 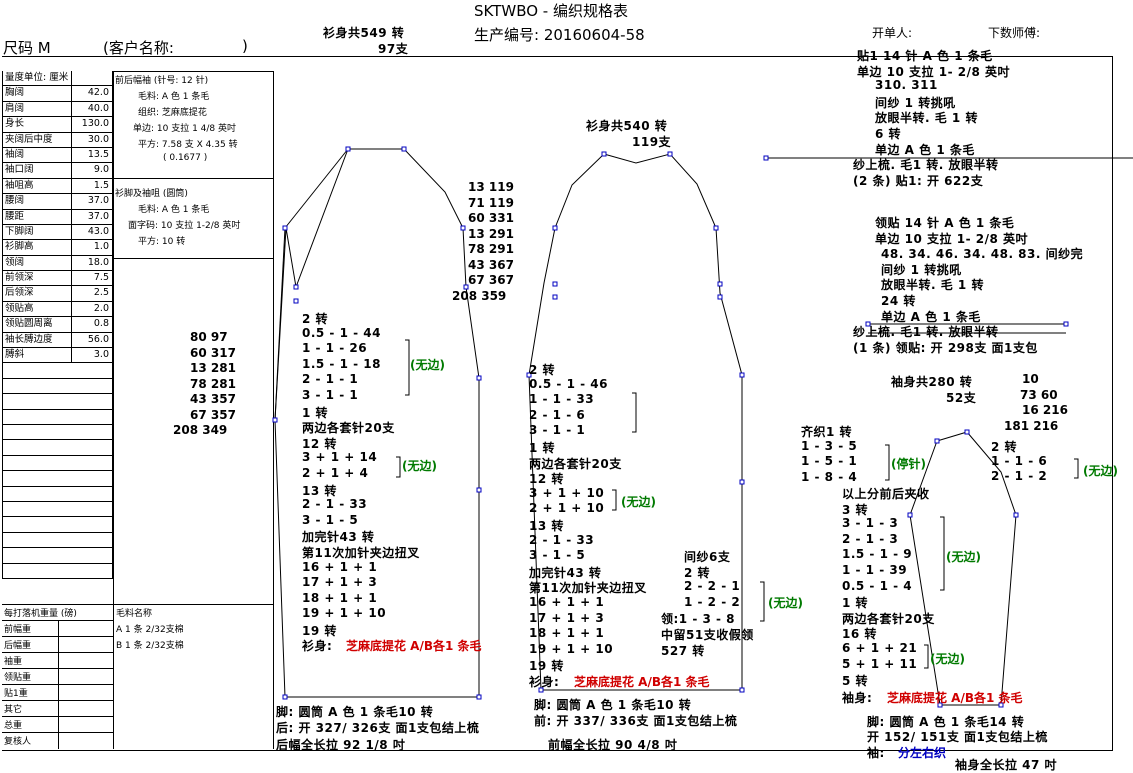 What do you see at coordinates (855, 603) in the screenshot?
I see `sleeve-step: 1 转` at bounding box center [855, 603].